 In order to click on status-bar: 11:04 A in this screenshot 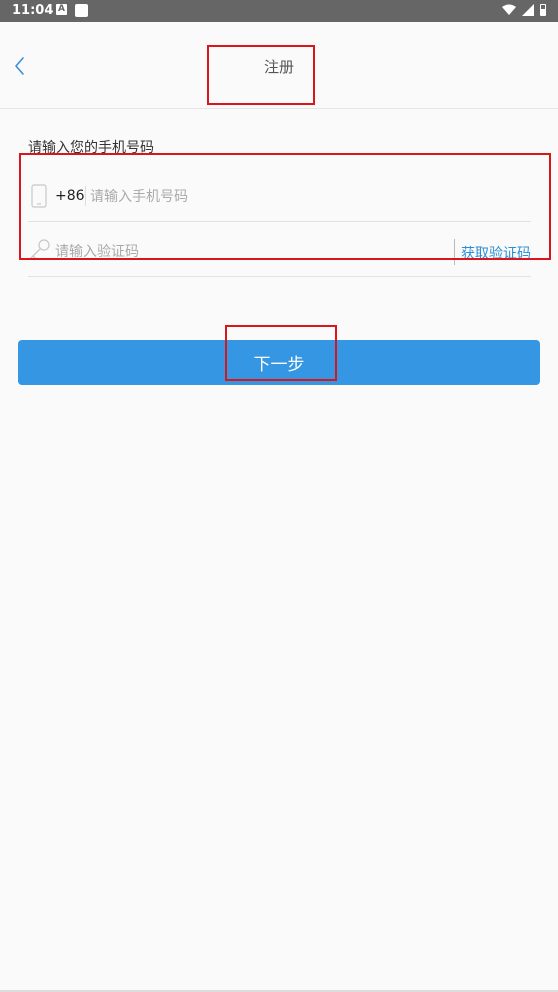, I will do `click(279, 11)`.